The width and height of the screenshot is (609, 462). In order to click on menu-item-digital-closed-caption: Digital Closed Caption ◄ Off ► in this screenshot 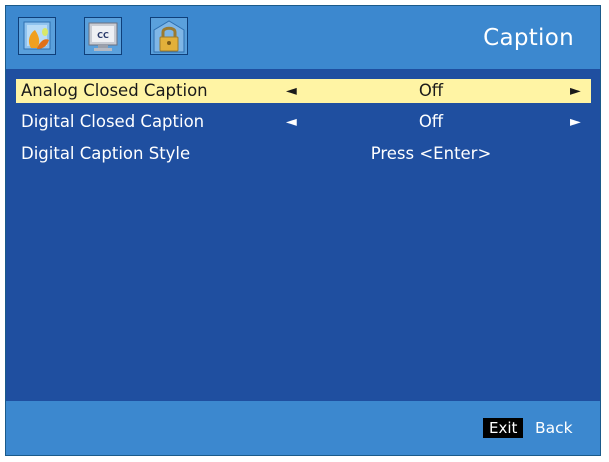, I will do `click(303, 122)`.